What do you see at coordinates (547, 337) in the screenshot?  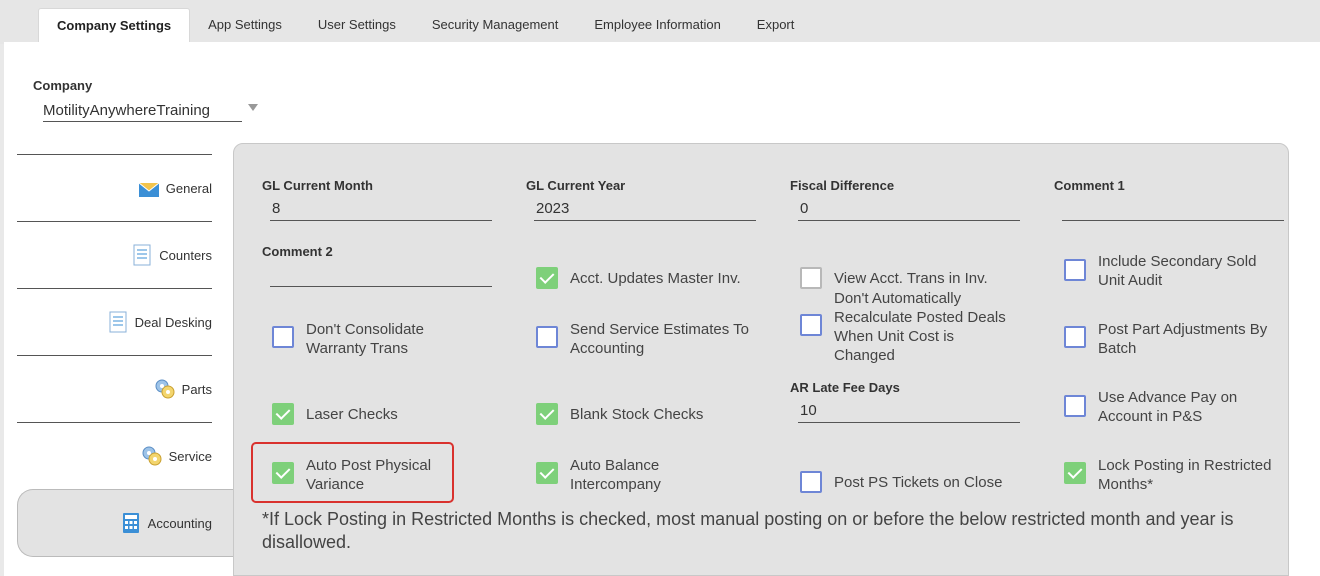 I see `send-service-checkbox` at bounding box center [547, 337].